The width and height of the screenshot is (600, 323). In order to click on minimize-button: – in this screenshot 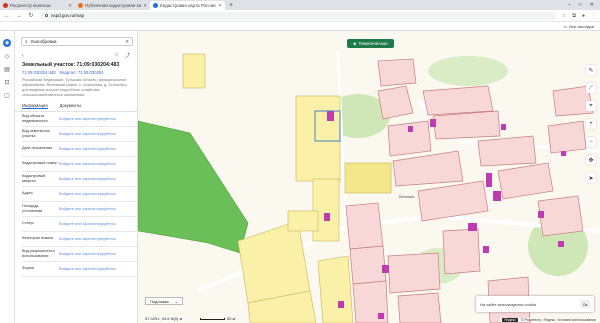, I will do `click(569, 5)`.